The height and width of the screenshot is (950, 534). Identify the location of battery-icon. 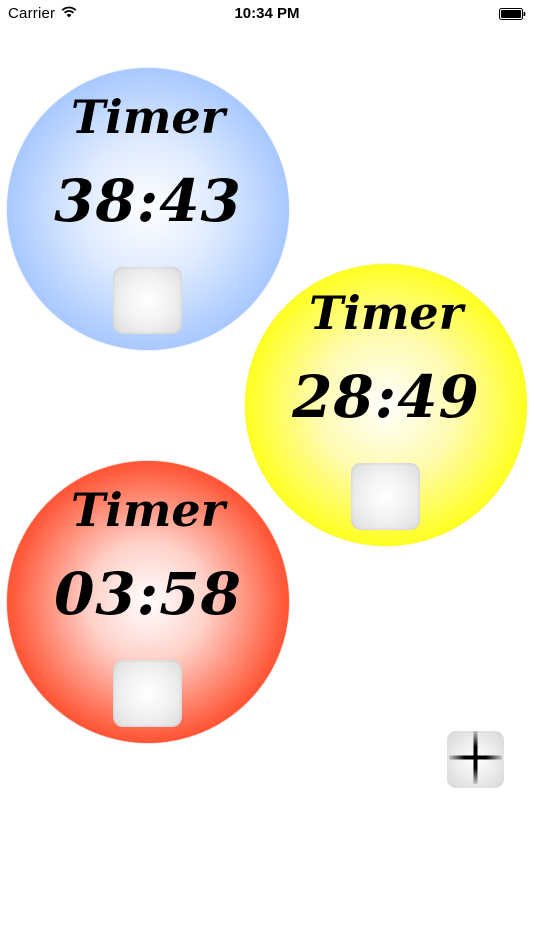
(512, 13).